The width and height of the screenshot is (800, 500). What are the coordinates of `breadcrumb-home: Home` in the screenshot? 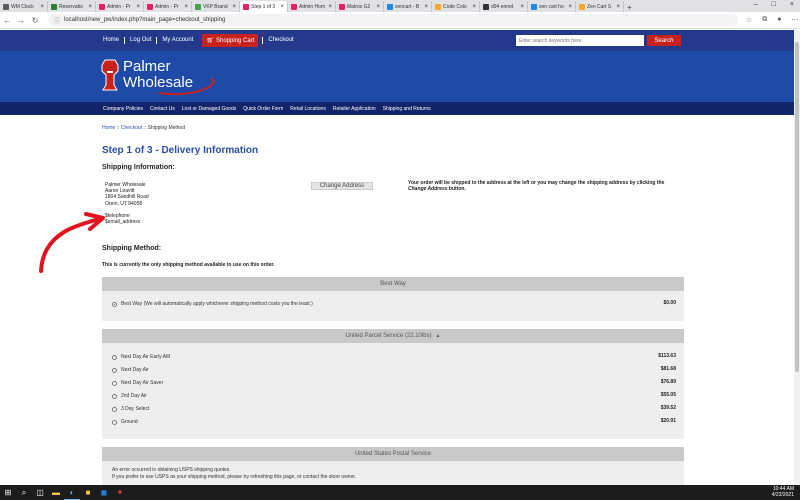 It's located at (108, 128).